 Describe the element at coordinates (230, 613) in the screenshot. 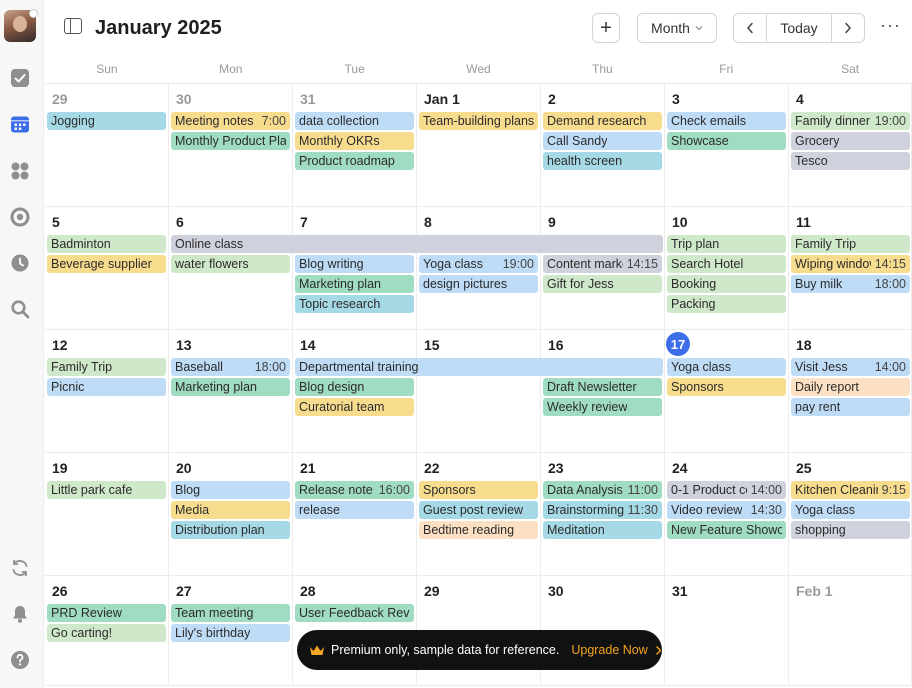

I see `event-chip: Team meeting` at that location.